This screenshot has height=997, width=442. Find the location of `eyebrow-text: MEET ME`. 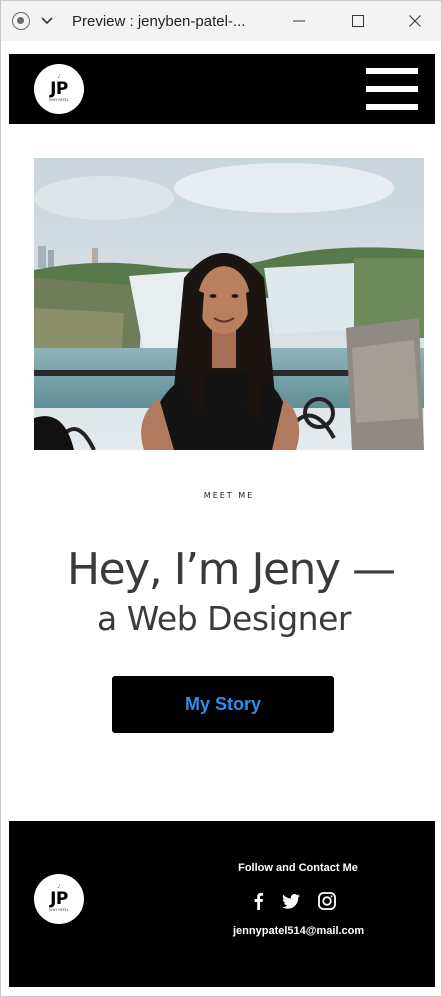

eyebrow-text: MEET ME is located at coordinates (229, 495).